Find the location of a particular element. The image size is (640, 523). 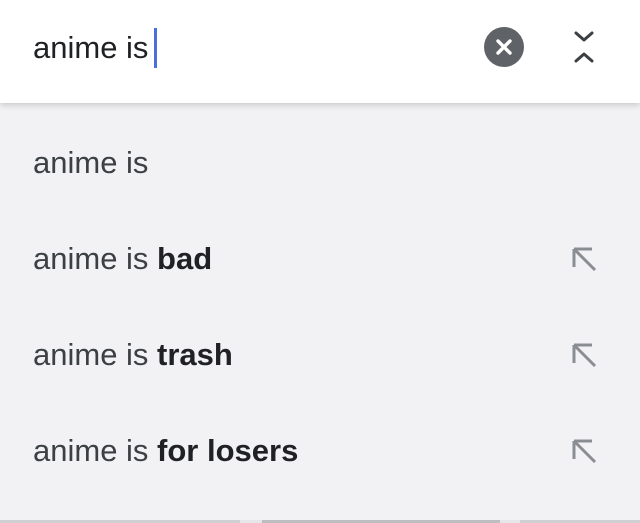

search-query-text: anime is is located at coordinates (91, 47).